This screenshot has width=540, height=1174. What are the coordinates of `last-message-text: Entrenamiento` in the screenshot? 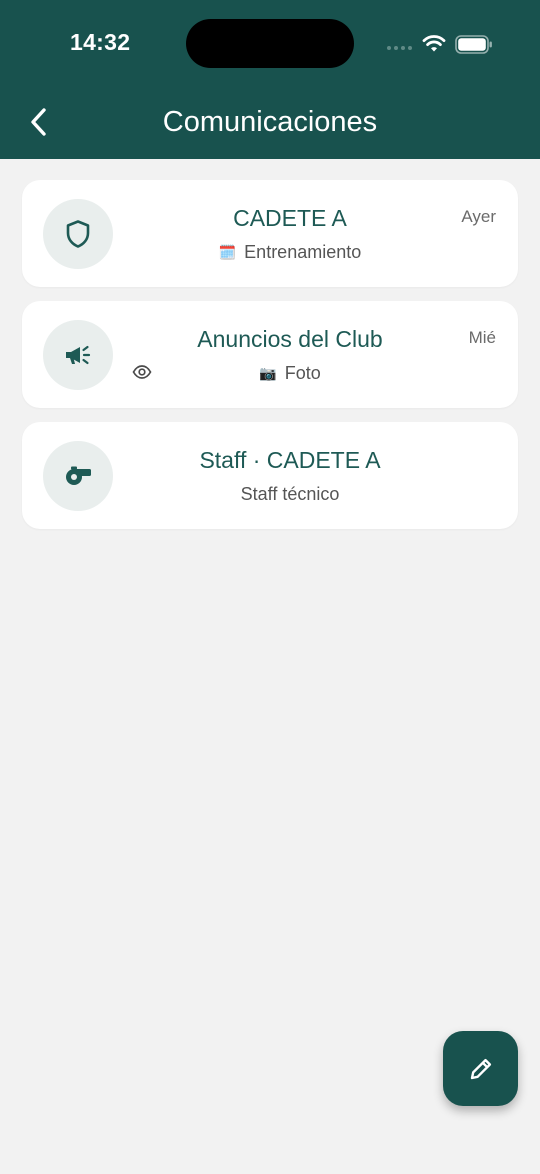 It's located at (303, 252).